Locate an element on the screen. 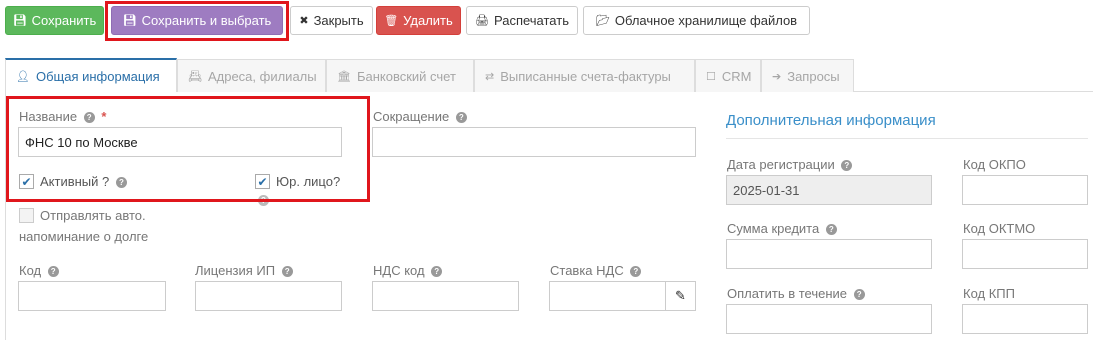 The height and width of the screenshot is (340, 1093). kpp-input is located at coordinates (1025, 319).